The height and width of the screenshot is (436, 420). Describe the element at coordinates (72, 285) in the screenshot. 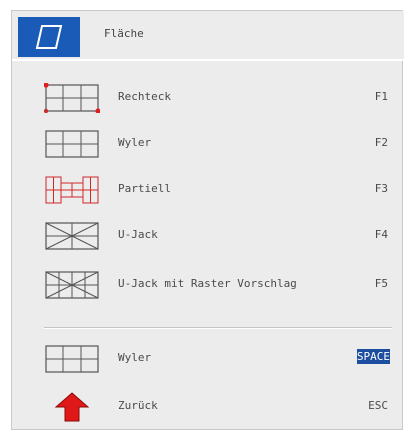

I see `u-jack-grid-icon` at that location.